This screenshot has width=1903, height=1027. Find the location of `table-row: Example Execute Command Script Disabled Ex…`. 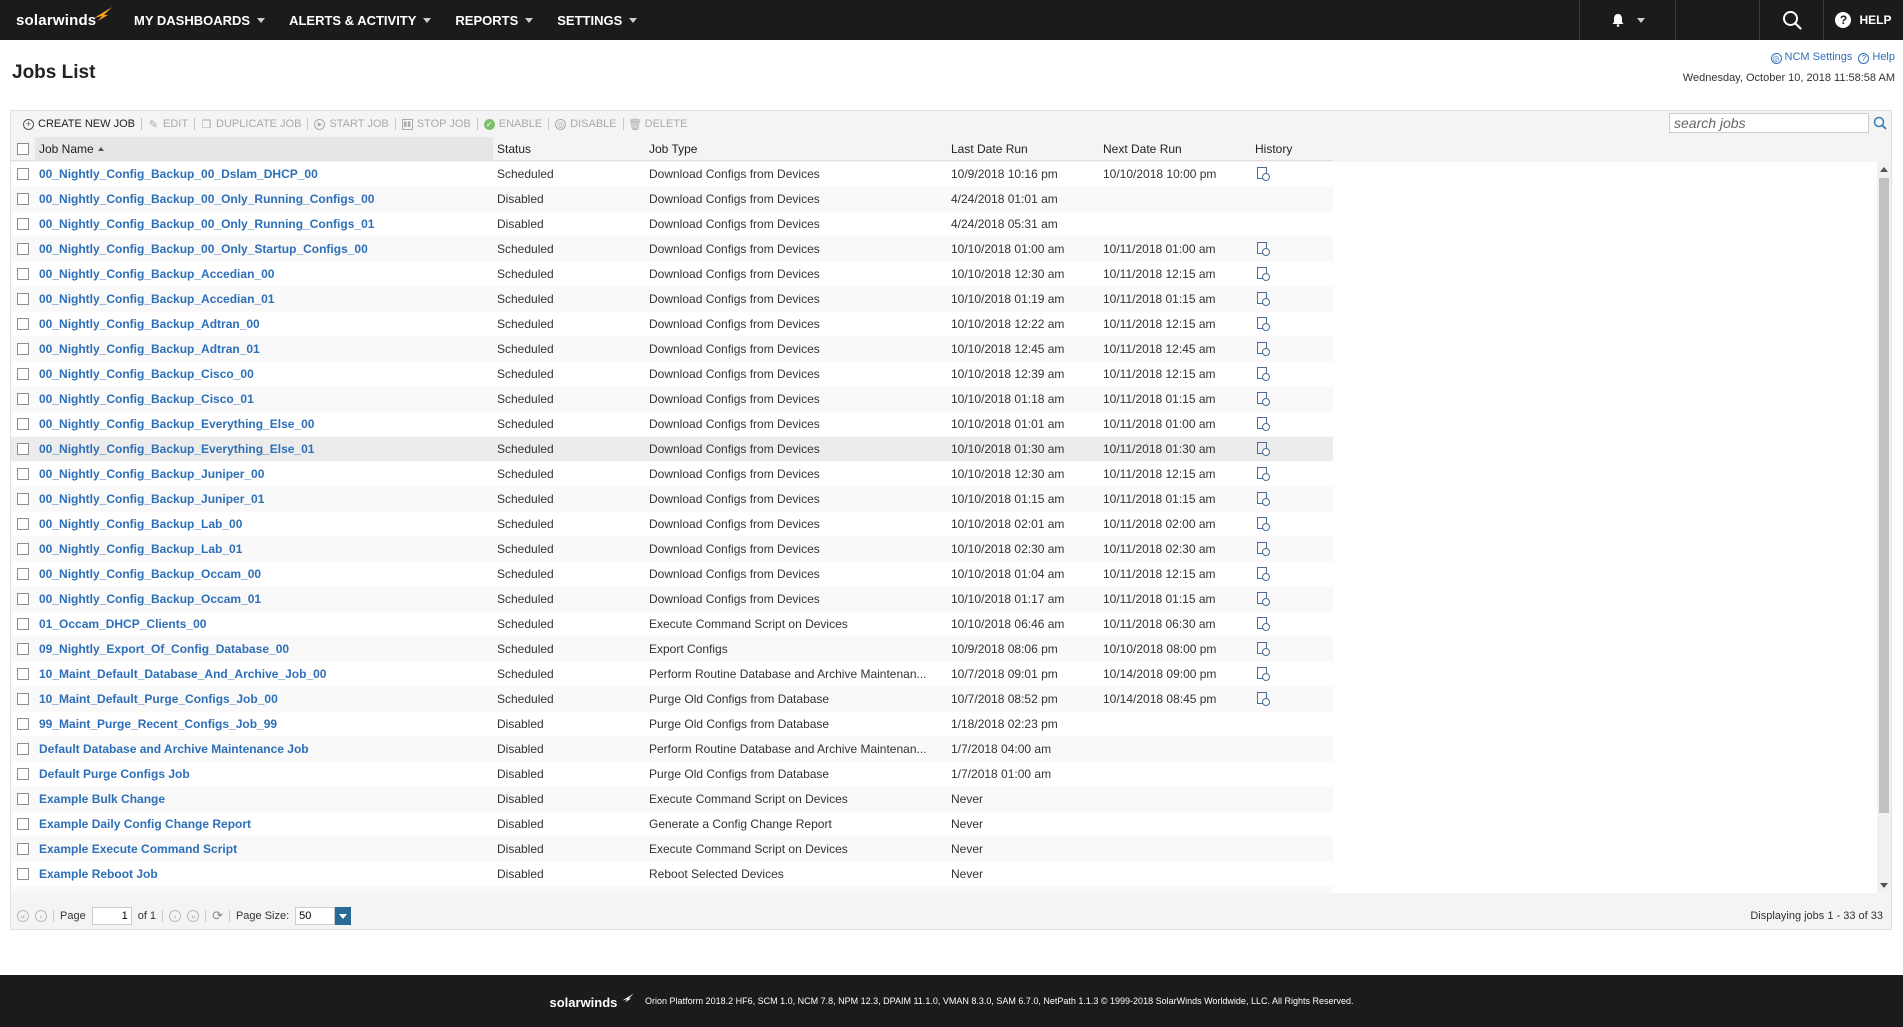

table-row: Example Execute Command Script Disabled Ex… is located at coordinates (672, 849).